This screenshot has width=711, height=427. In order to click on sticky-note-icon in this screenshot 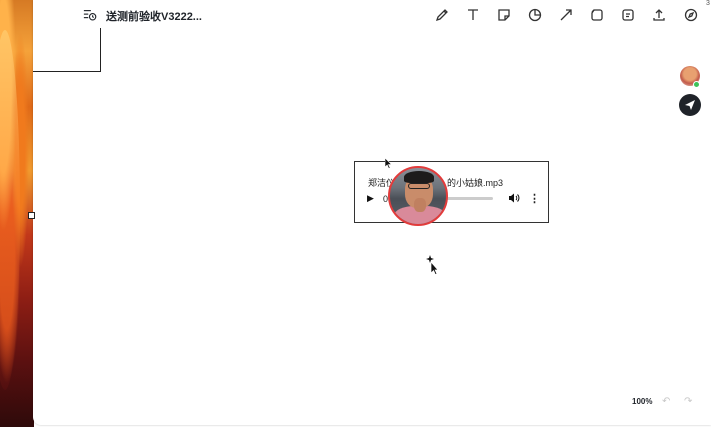, I will do `click(504, 15)`.